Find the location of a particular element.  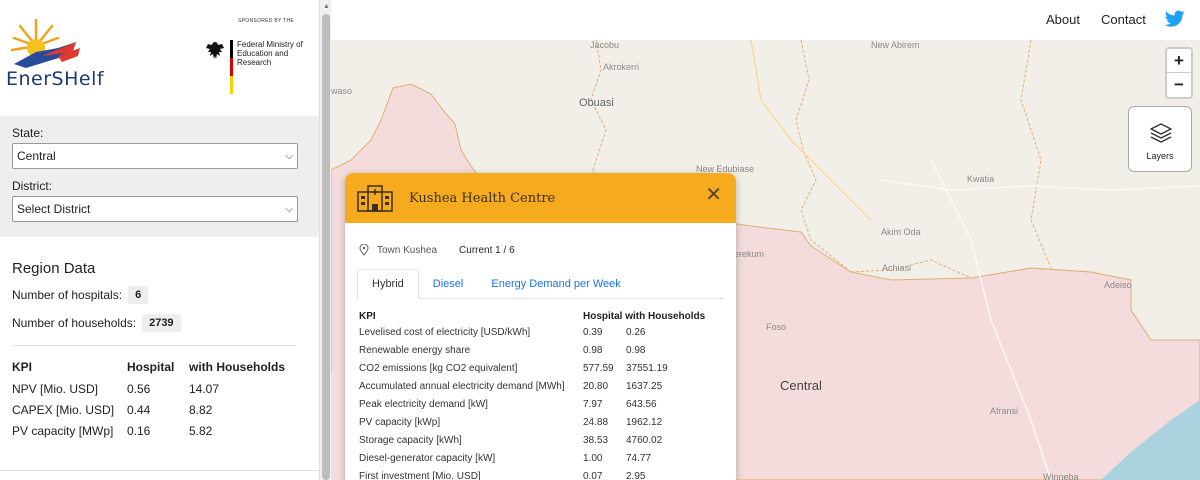

sponsor-label: SPONSORED BY THE is located at coordinates (266, 21).